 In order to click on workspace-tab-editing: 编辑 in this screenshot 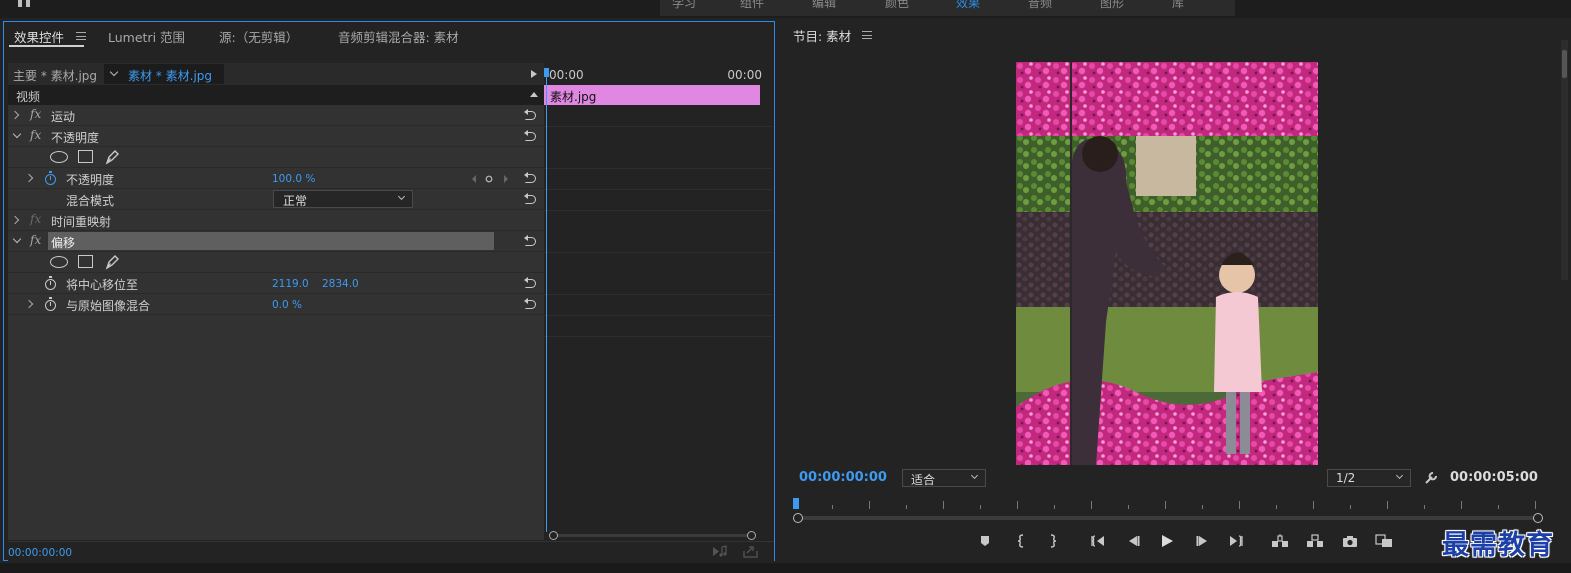, I will do `click(824, 5)`.